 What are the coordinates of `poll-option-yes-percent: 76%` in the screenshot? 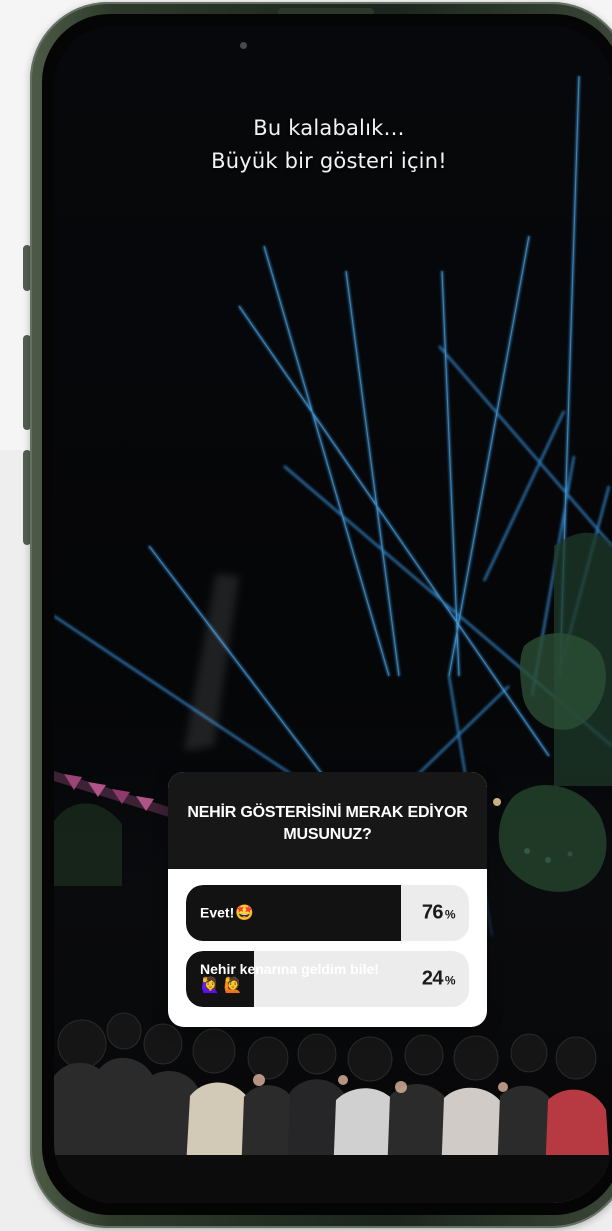 It's located at (438, 913).